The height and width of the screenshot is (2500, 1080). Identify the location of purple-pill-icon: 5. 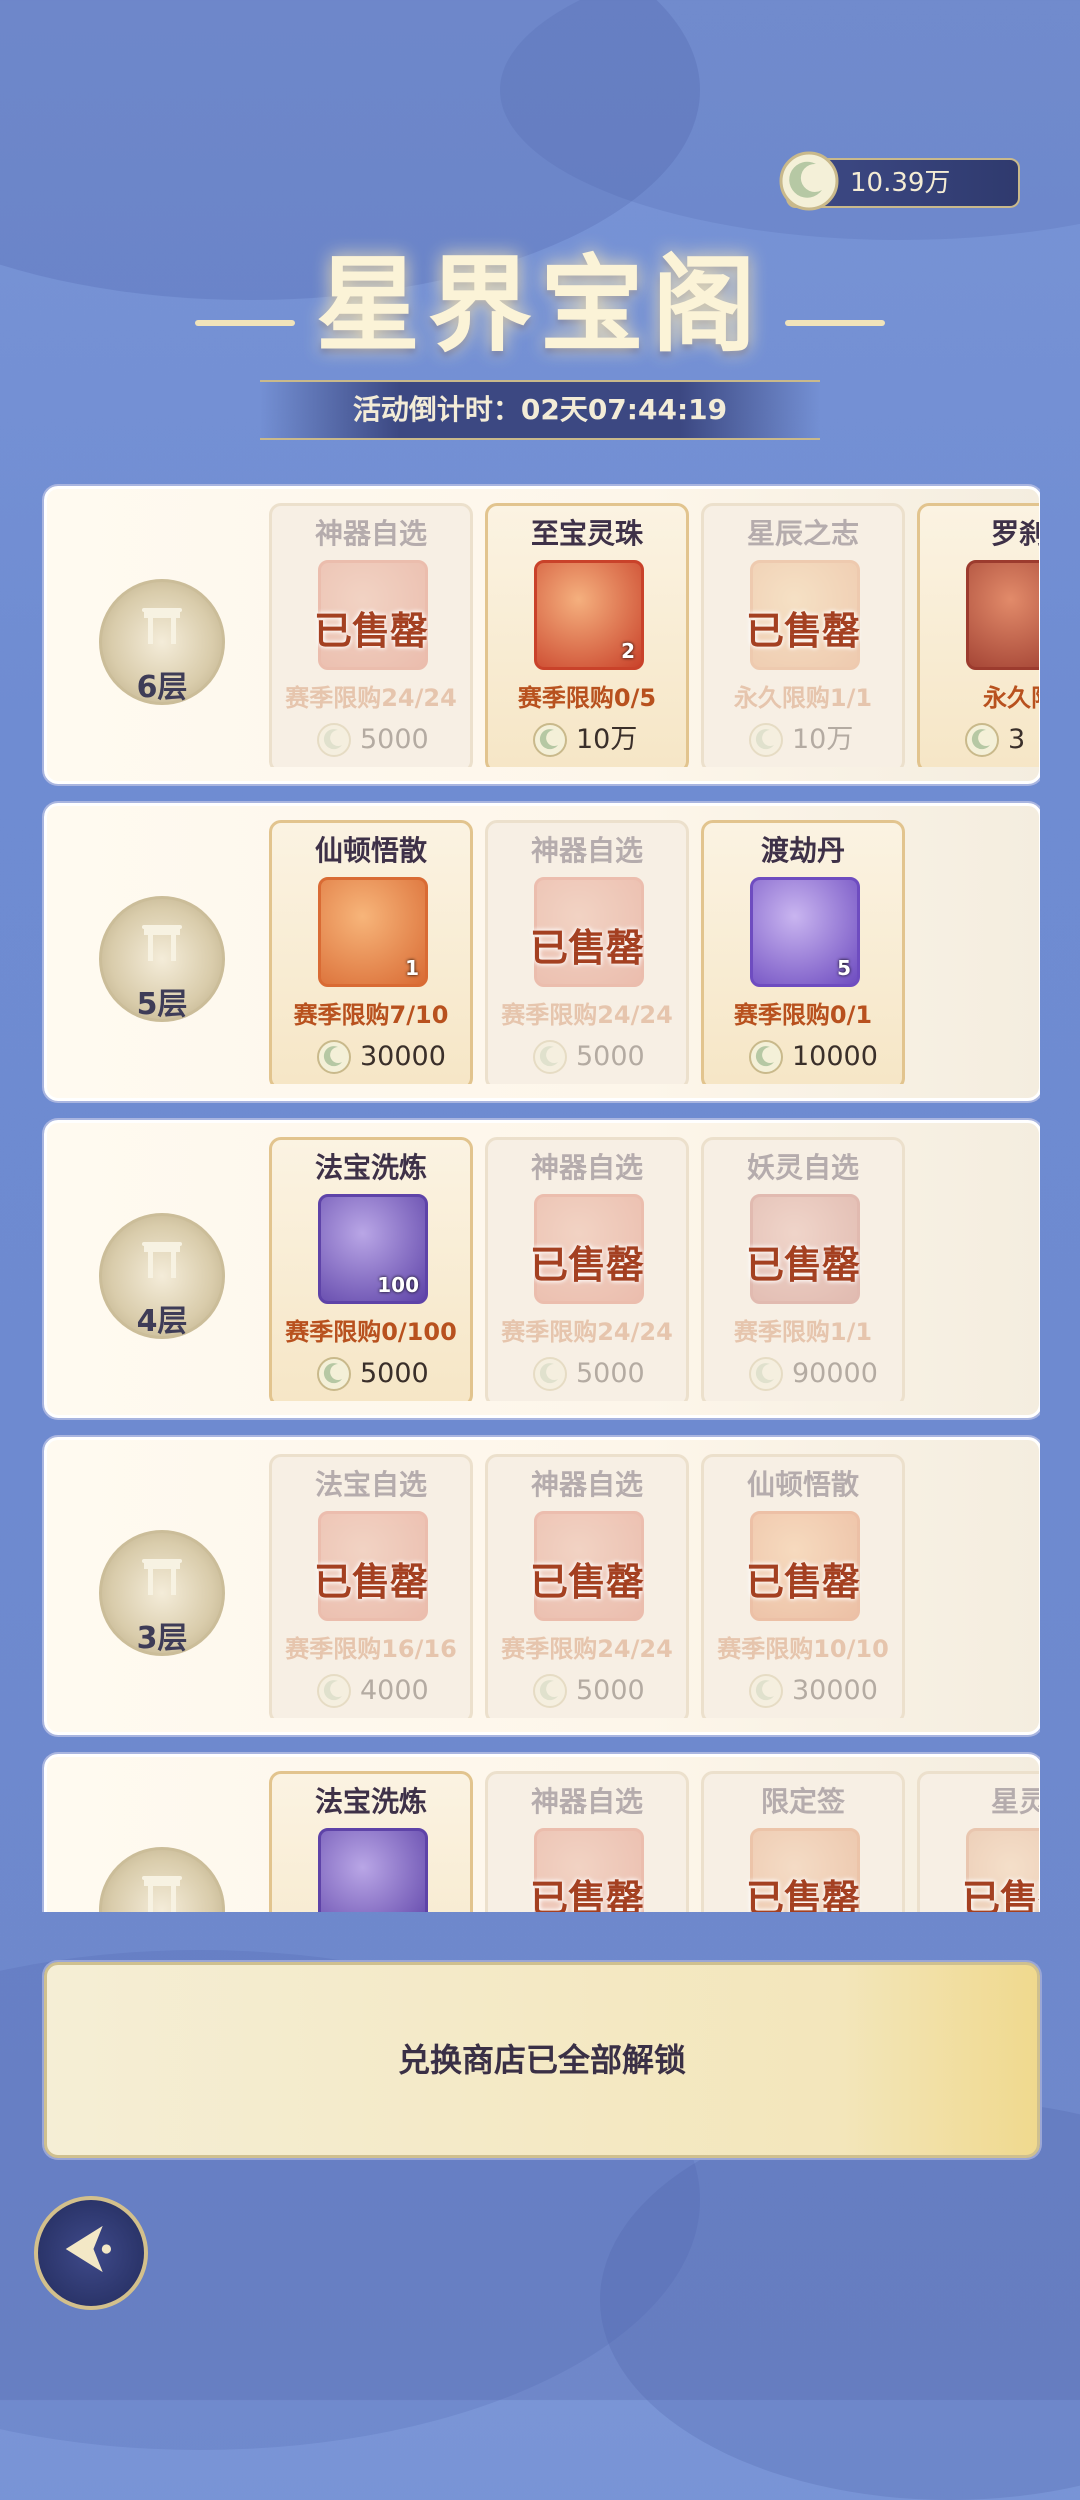
(805, 932).